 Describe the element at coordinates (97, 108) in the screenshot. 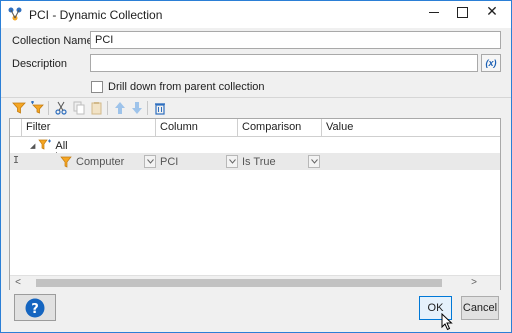

I see `paste-icon` at that location.